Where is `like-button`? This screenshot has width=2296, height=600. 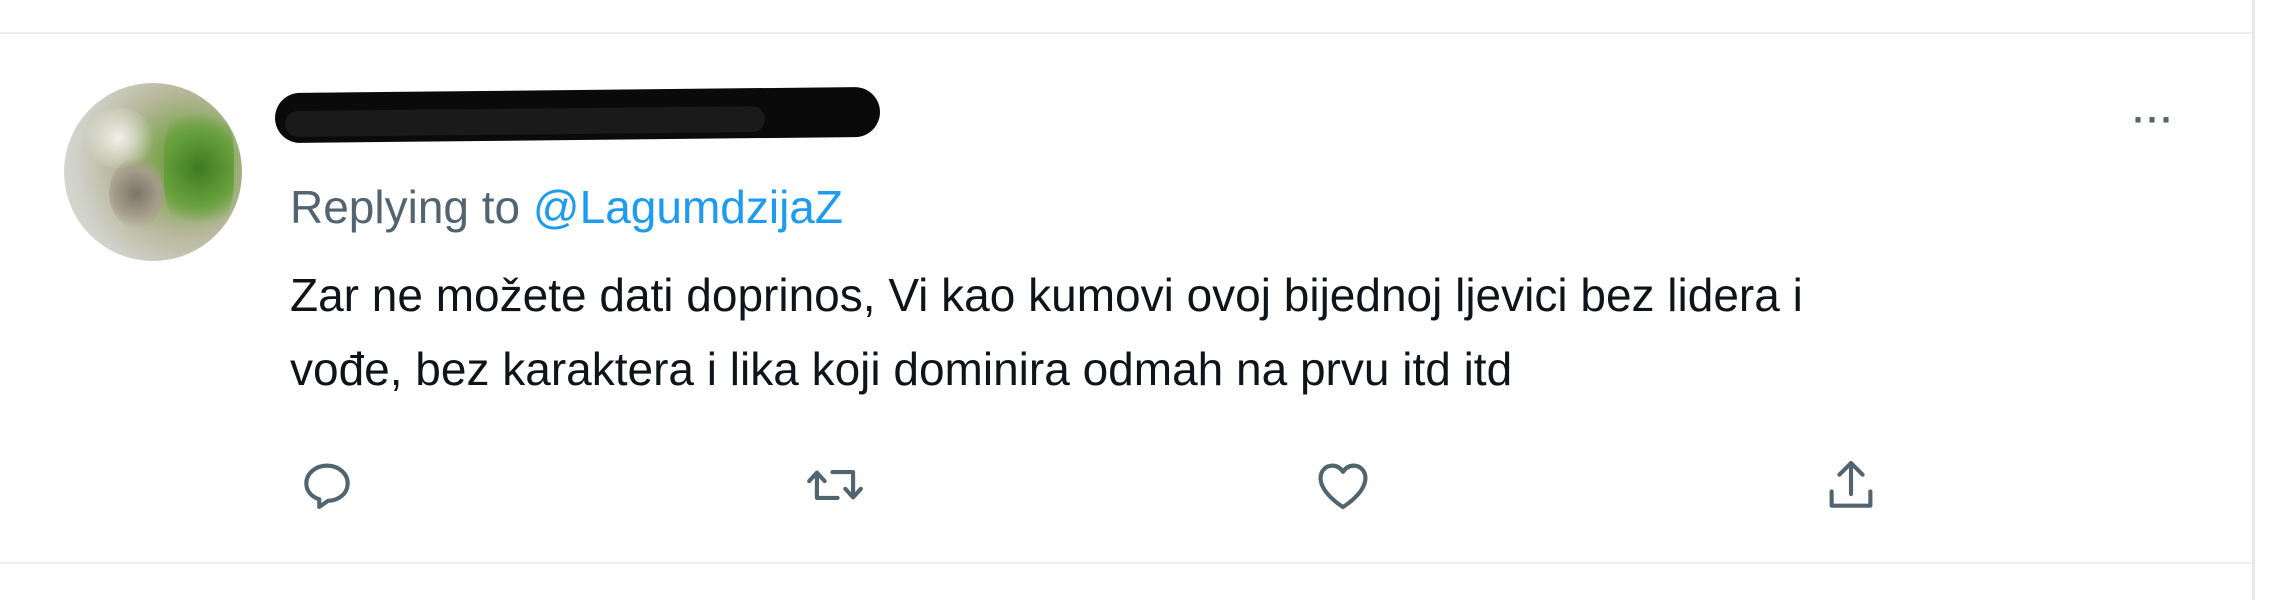 like-button is located at coordinates (1343, 485).